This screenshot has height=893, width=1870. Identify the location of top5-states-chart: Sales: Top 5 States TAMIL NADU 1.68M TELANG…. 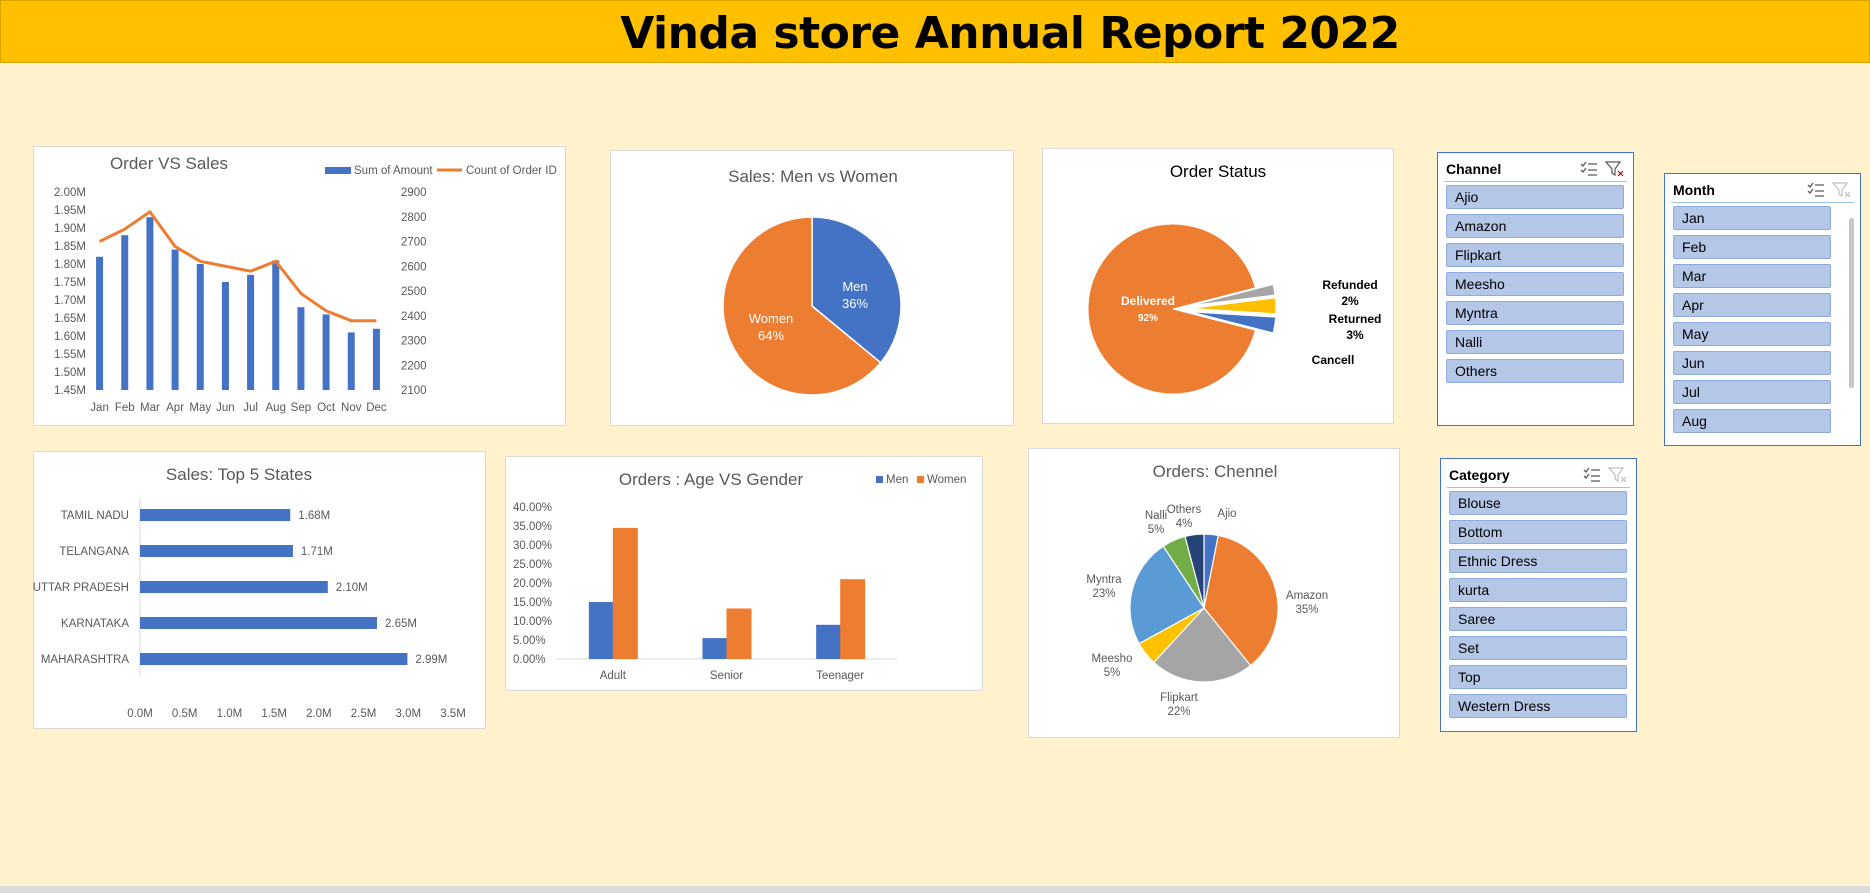
(259, 590).